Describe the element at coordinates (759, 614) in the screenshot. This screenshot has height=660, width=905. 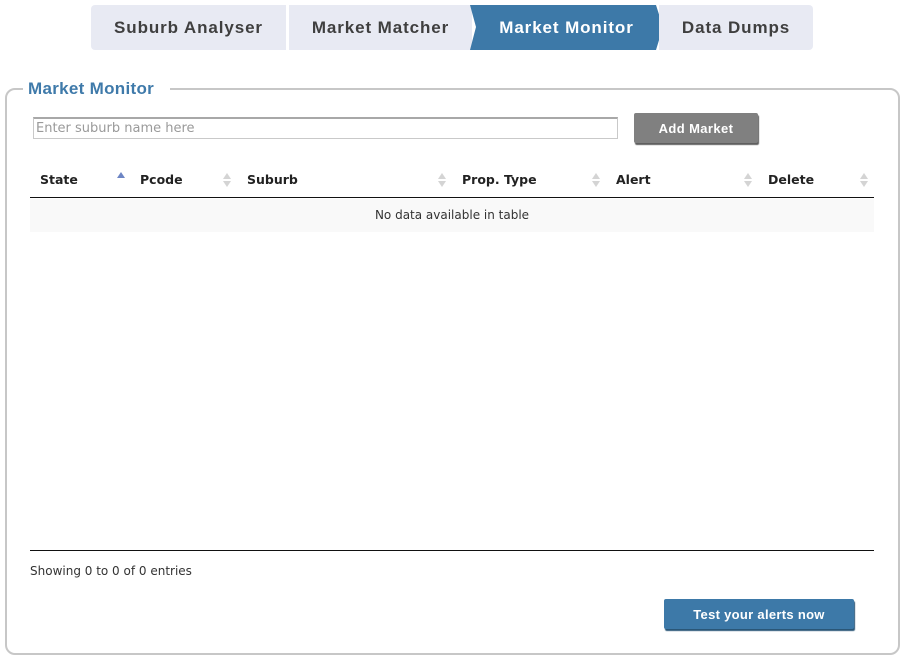
I see `test-alerts-button: Test your alerts now` at that location.